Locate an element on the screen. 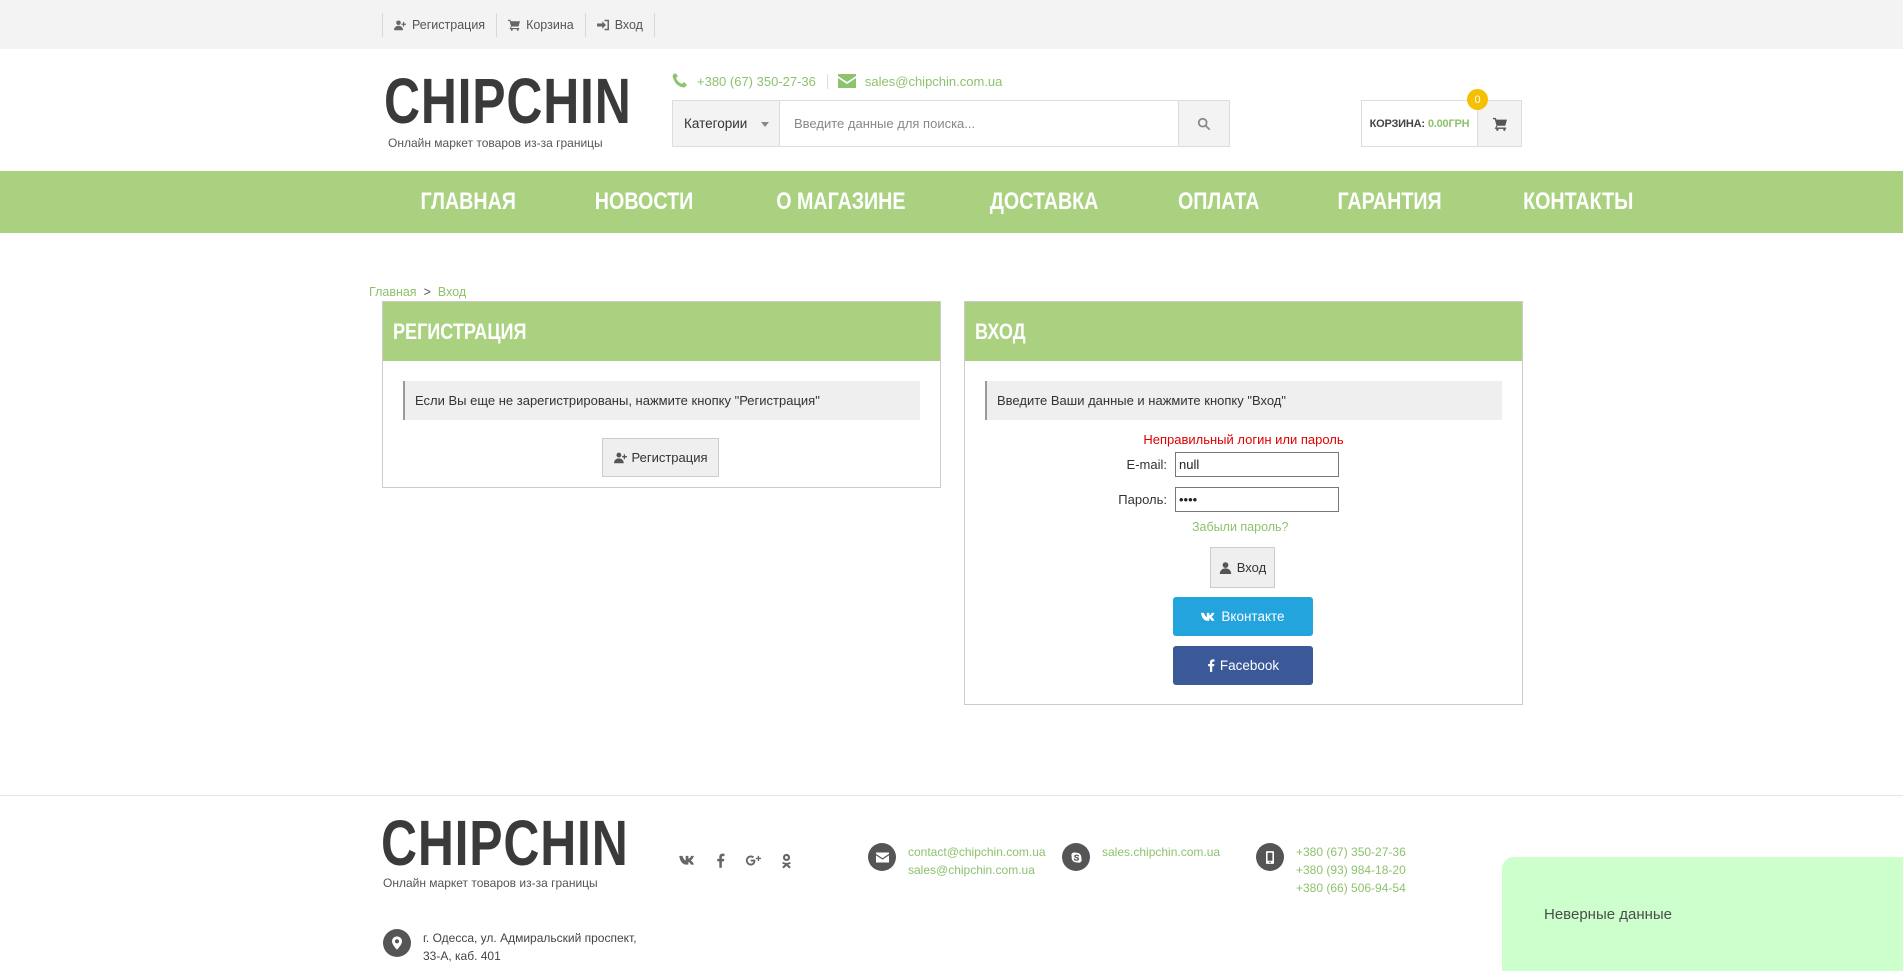 The height and width of the screenshot is (971, 1903). register-panel-header: РЕГИСТРАЦИЯ is located at coordinates (661, 331).